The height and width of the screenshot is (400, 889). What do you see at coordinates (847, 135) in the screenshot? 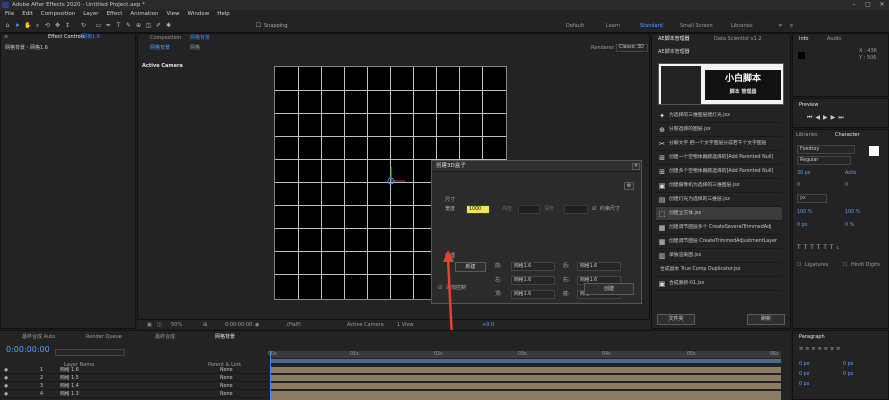
I see `character-tab: Character` at bounding box center [847, 135].